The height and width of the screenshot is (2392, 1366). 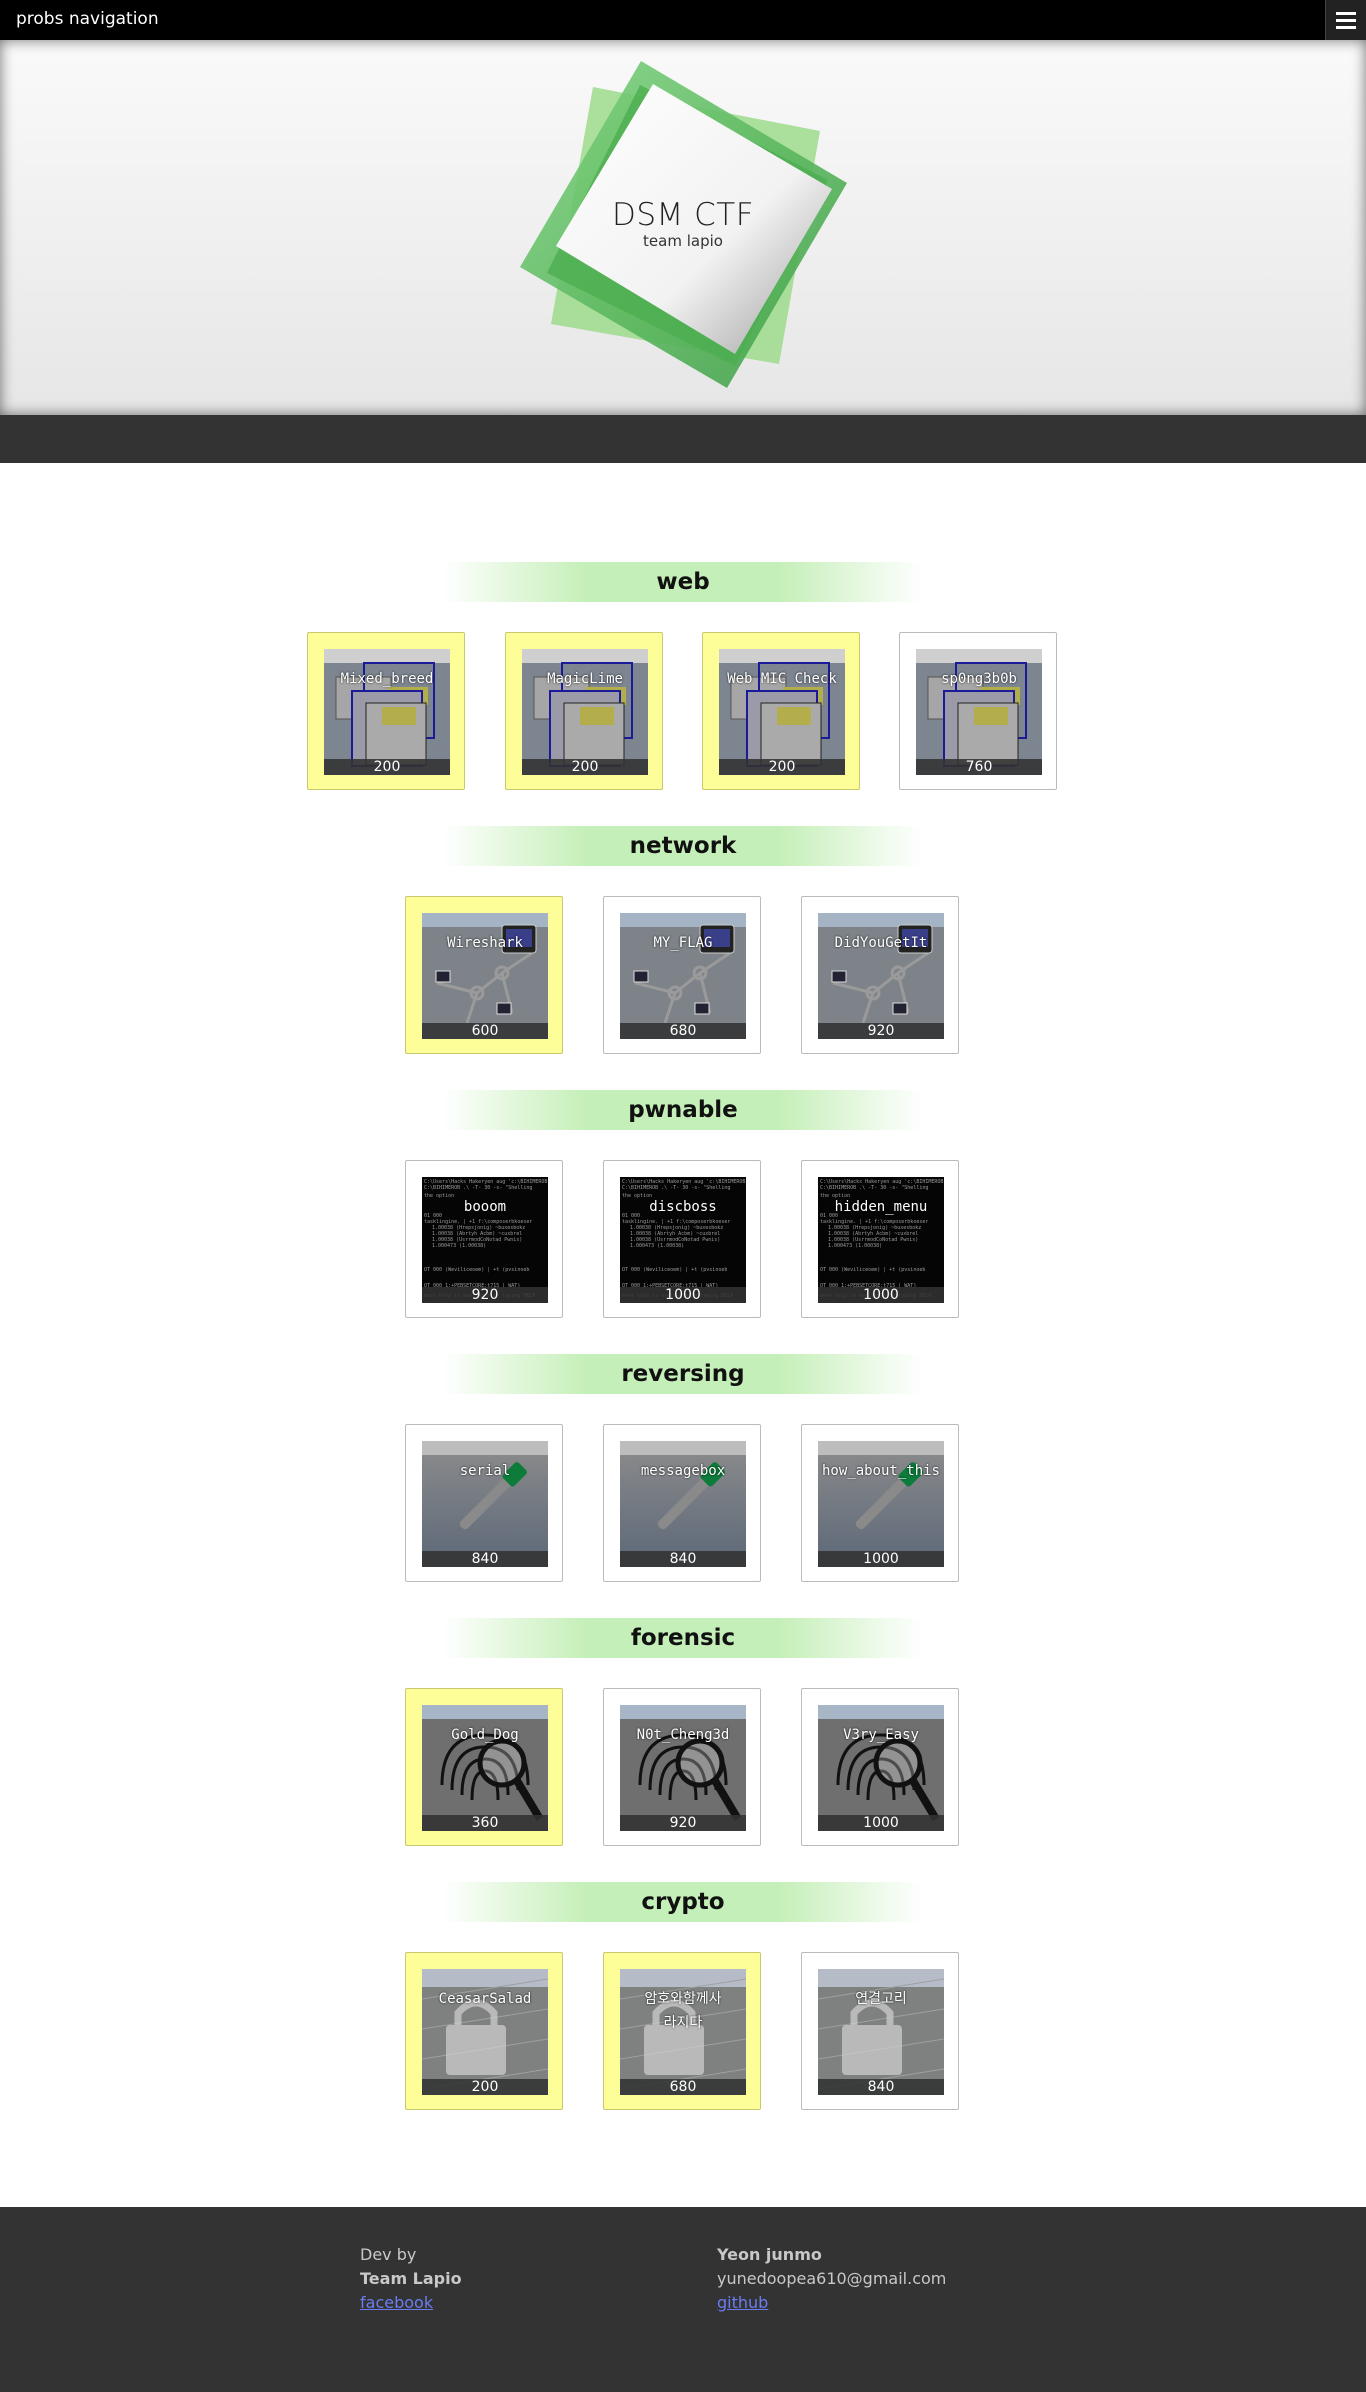 I want to click on problem-card: messagebox 840, so click(x=682, y=1503).